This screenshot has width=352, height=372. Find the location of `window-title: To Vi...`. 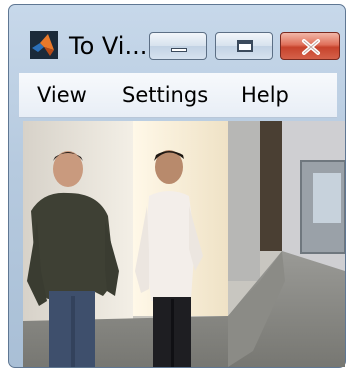

window-title: To Vi... is located at coordinates (108, 46).